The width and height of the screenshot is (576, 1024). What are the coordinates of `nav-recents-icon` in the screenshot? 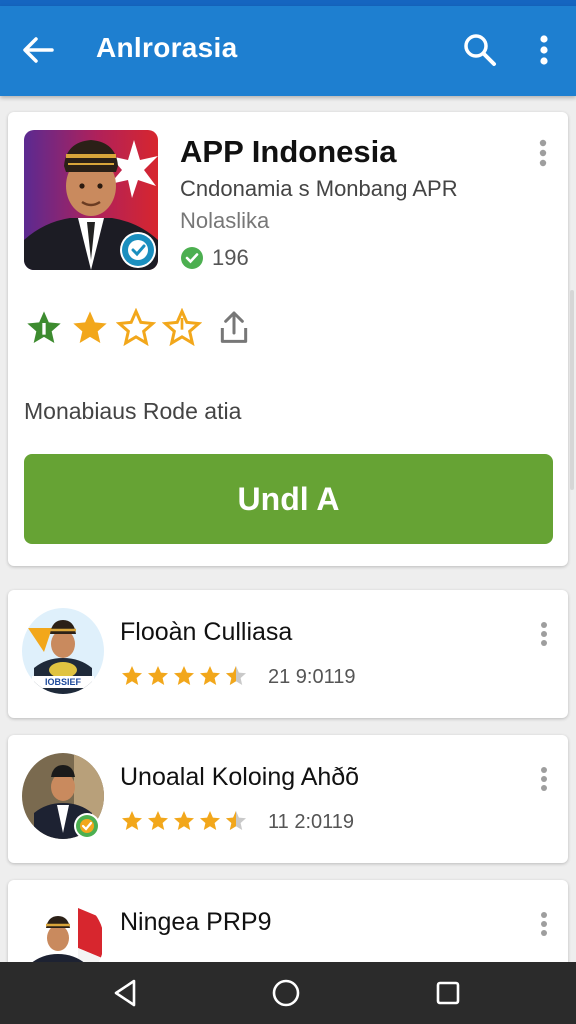 It's located at (448, 993).